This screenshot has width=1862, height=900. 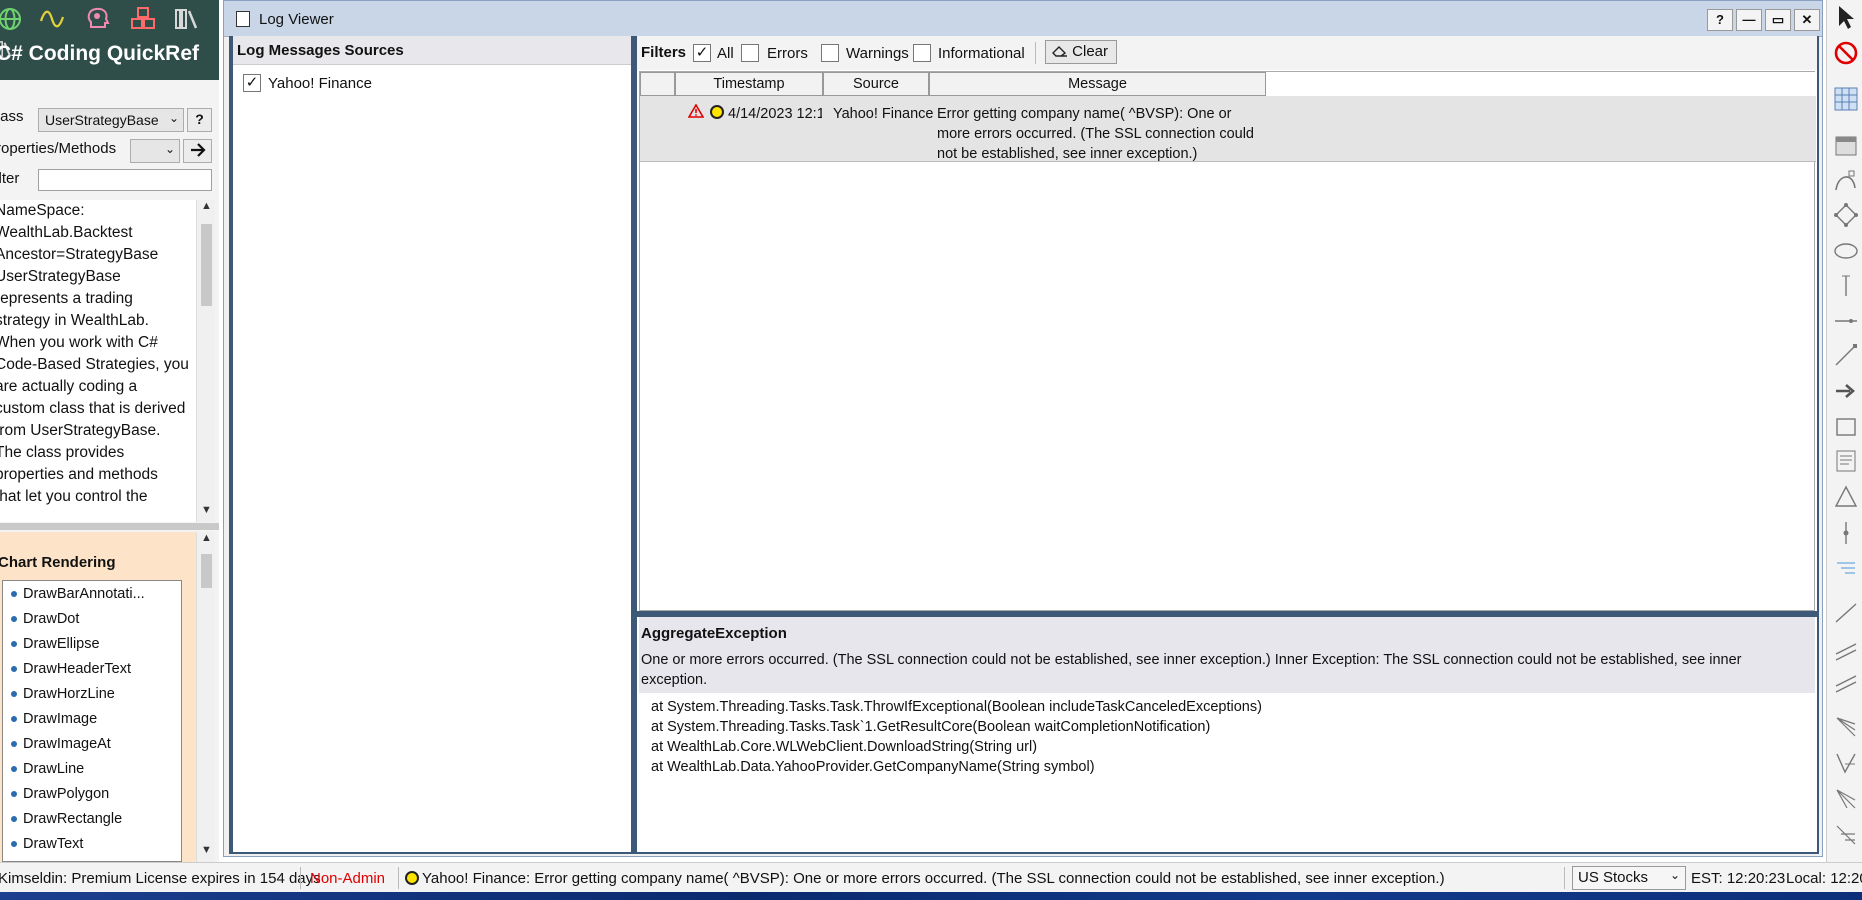 I want to click on parallel-lines-tool-icon, so click(x=1846, y=683).